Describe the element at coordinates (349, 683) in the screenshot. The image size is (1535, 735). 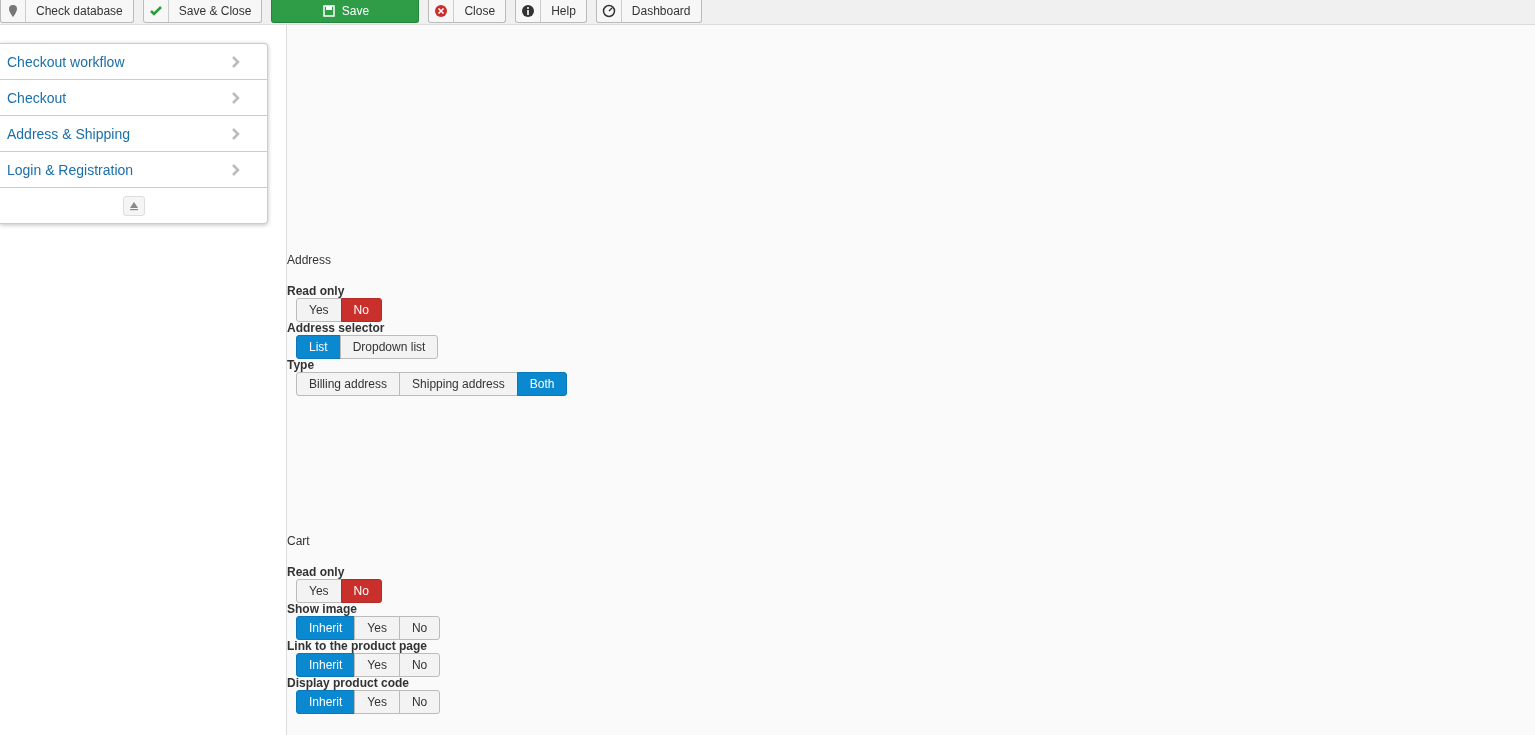
I see `field-label: Display product code` at that location.